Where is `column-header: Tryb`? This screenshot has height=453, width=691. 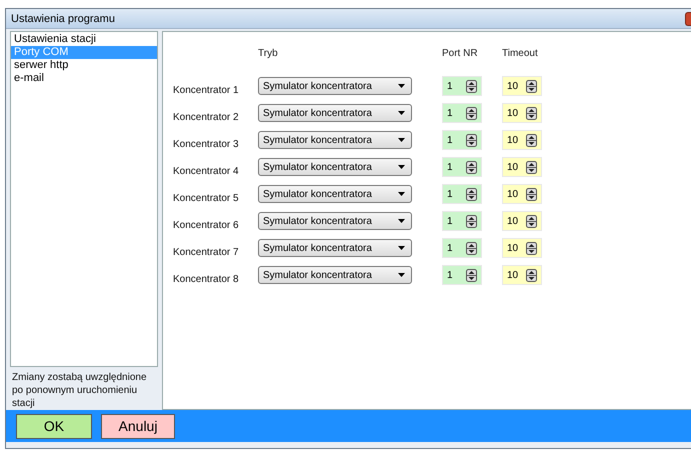 column-header: Tryb is located at coordinates (268, 53).